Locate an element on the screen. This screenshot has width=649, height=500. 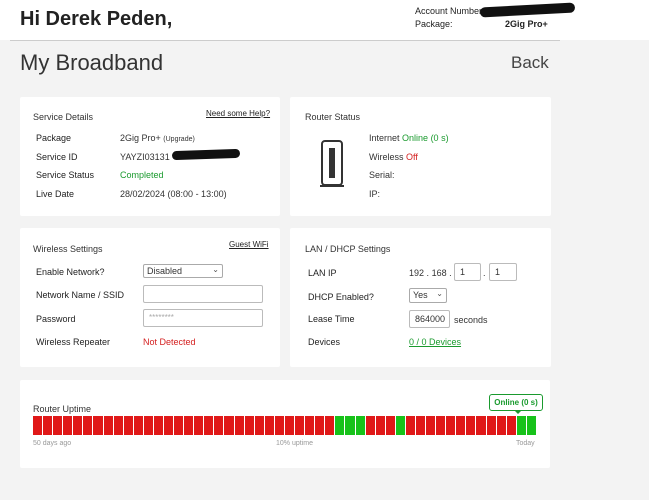
ip-octet-4-input: 1 is located at coordinates (503, 272).